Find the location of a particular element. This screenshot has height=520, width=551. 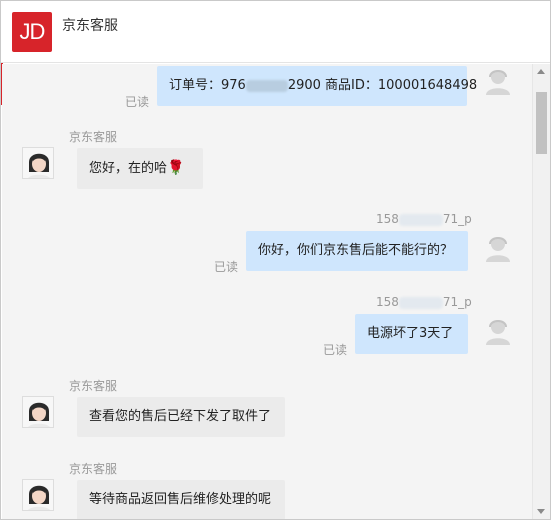

chat-title: 京东客服 is located at coordinates (90, 26).